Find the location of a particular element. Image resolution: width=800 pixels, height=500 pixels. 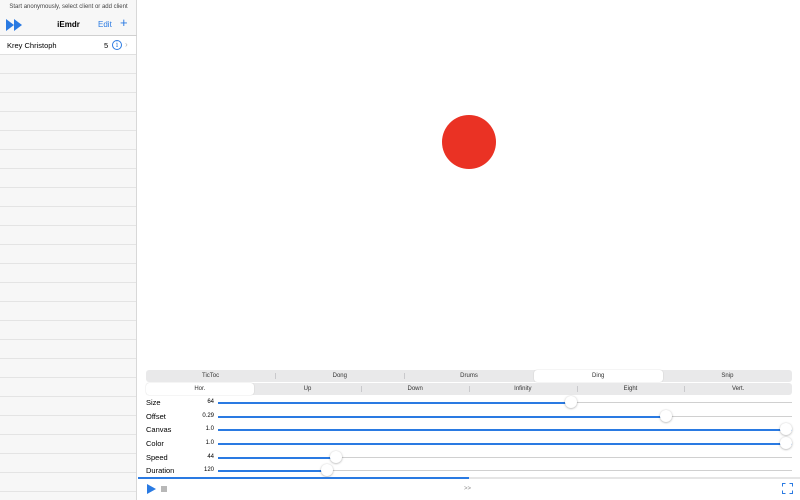

canvas-slider-row: Canvas 1.0 is located at coordinates (469, 429).